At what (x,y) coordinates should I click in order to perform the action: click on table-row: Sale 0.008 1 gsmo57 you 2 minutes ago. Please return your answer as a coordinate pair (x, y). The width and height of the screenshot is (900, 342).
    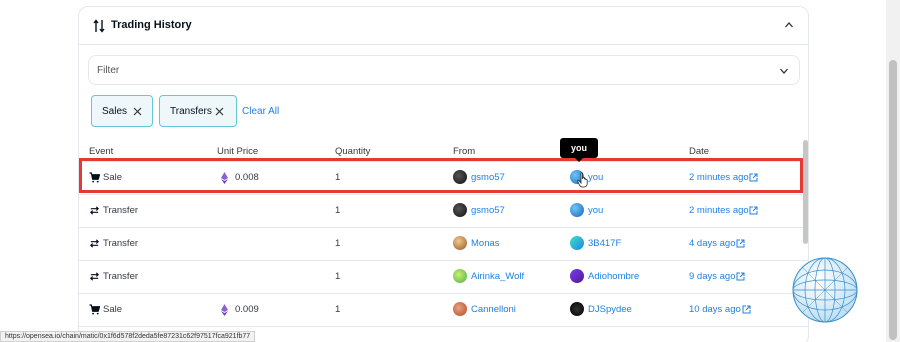
    Looking at the image, I should click on (443, 178).